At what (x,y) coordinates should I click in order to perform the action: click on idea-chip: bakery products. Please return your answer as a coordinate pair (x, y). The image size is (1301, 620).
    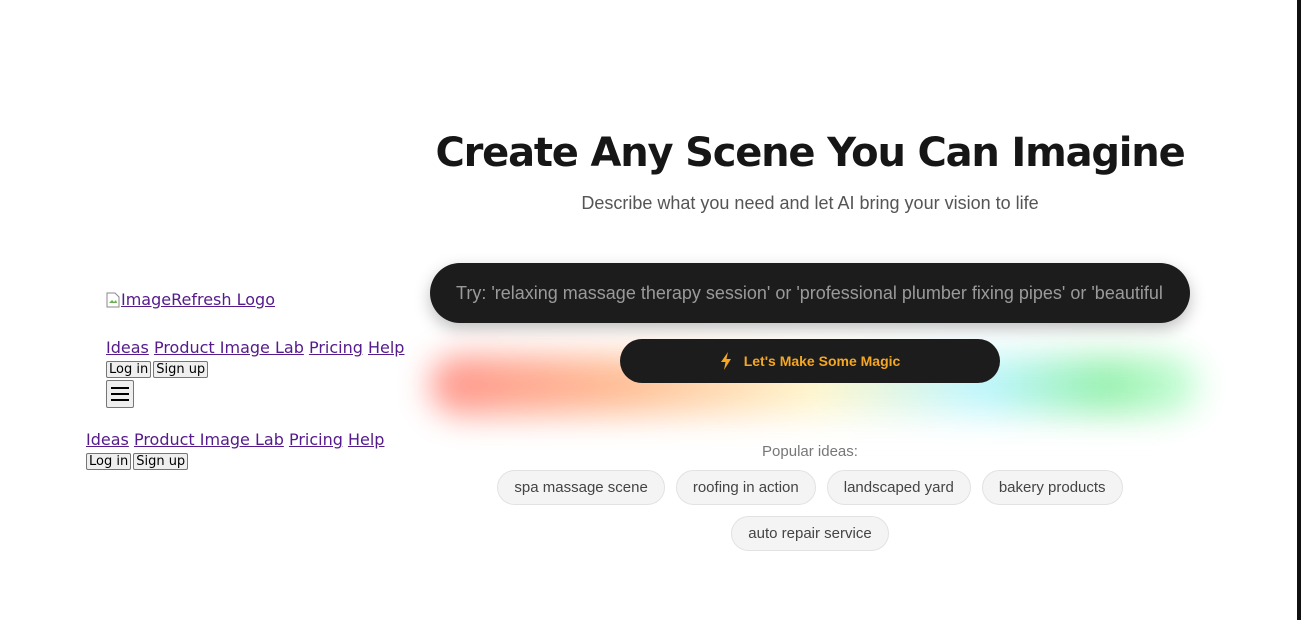
    Looking at the image, I should click on (1052, 487).